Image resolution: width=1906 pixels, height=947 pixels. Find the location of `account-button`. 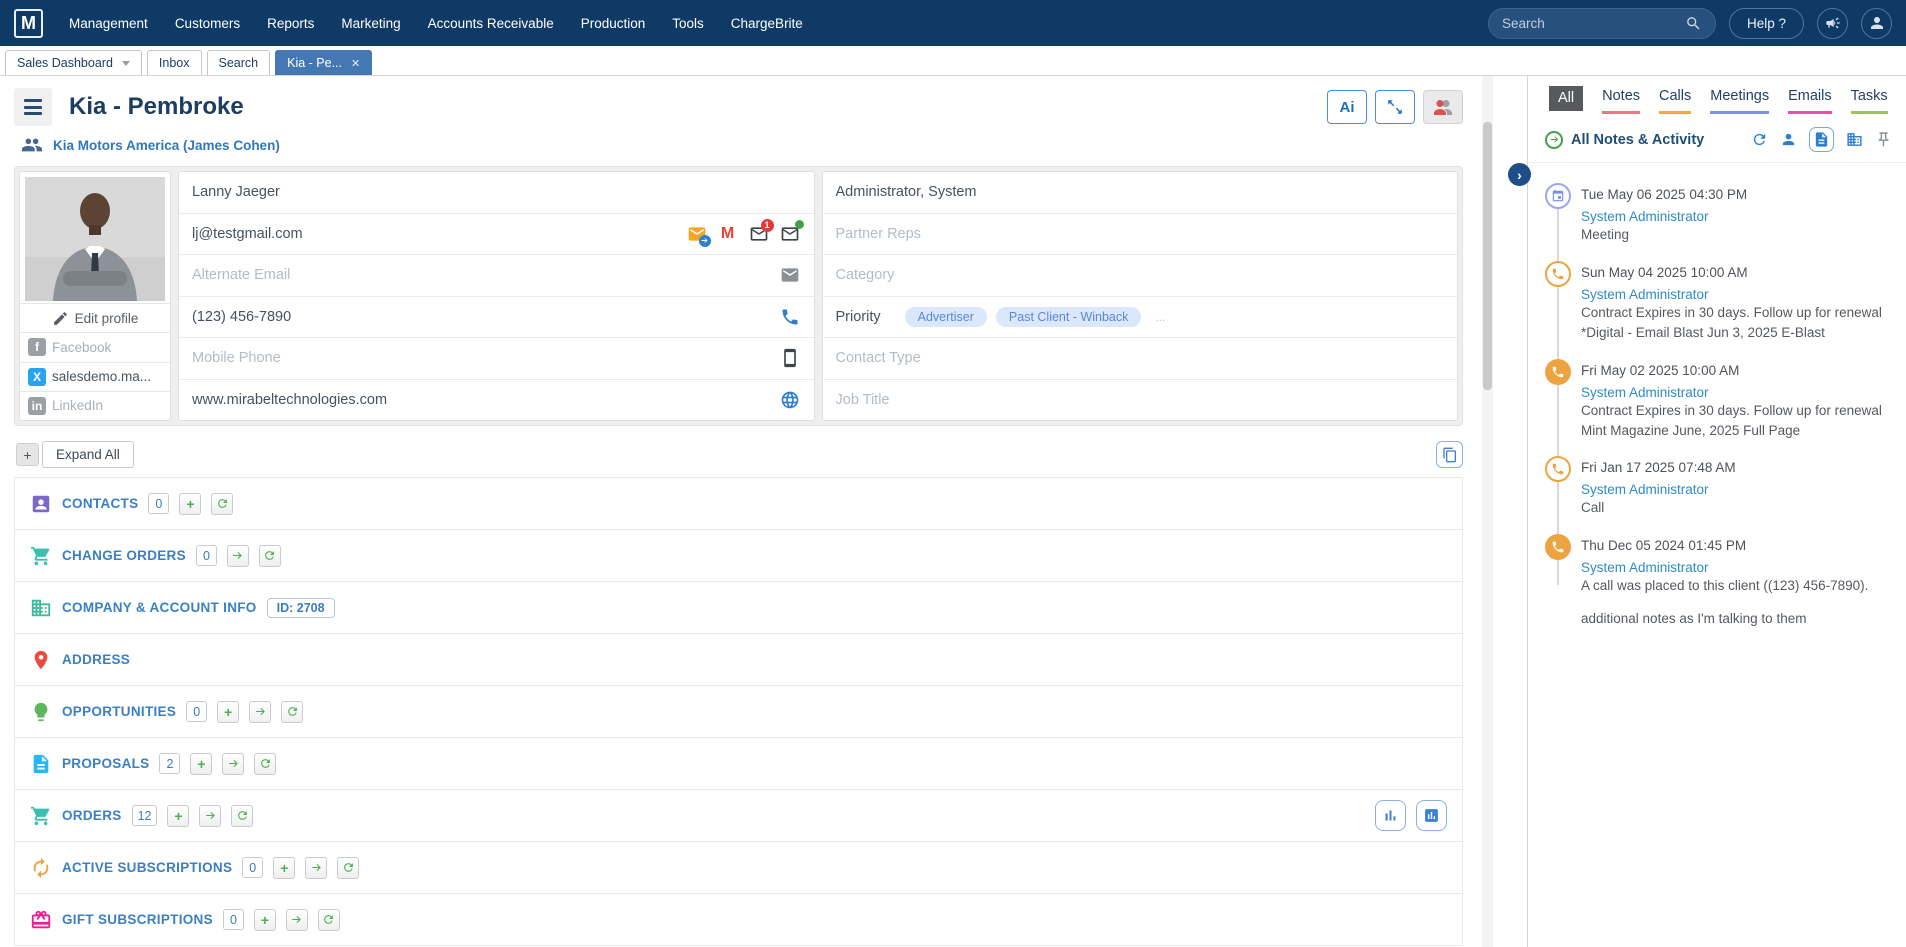

account-button is located at coordinates (1876, 23).